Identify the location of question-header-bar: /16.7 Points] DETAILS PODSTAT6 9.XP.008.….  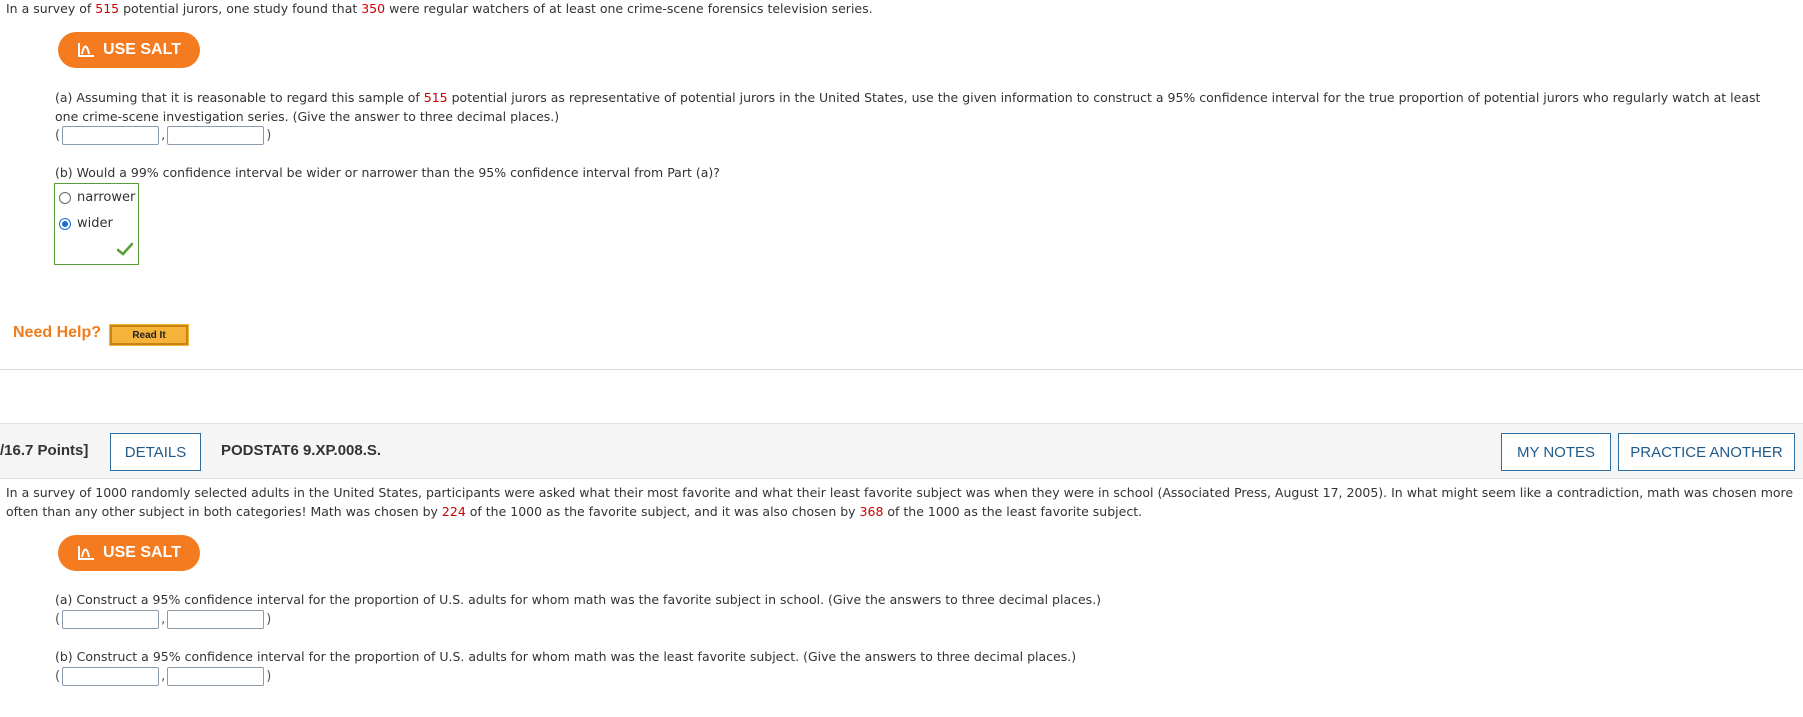
(901, 451).